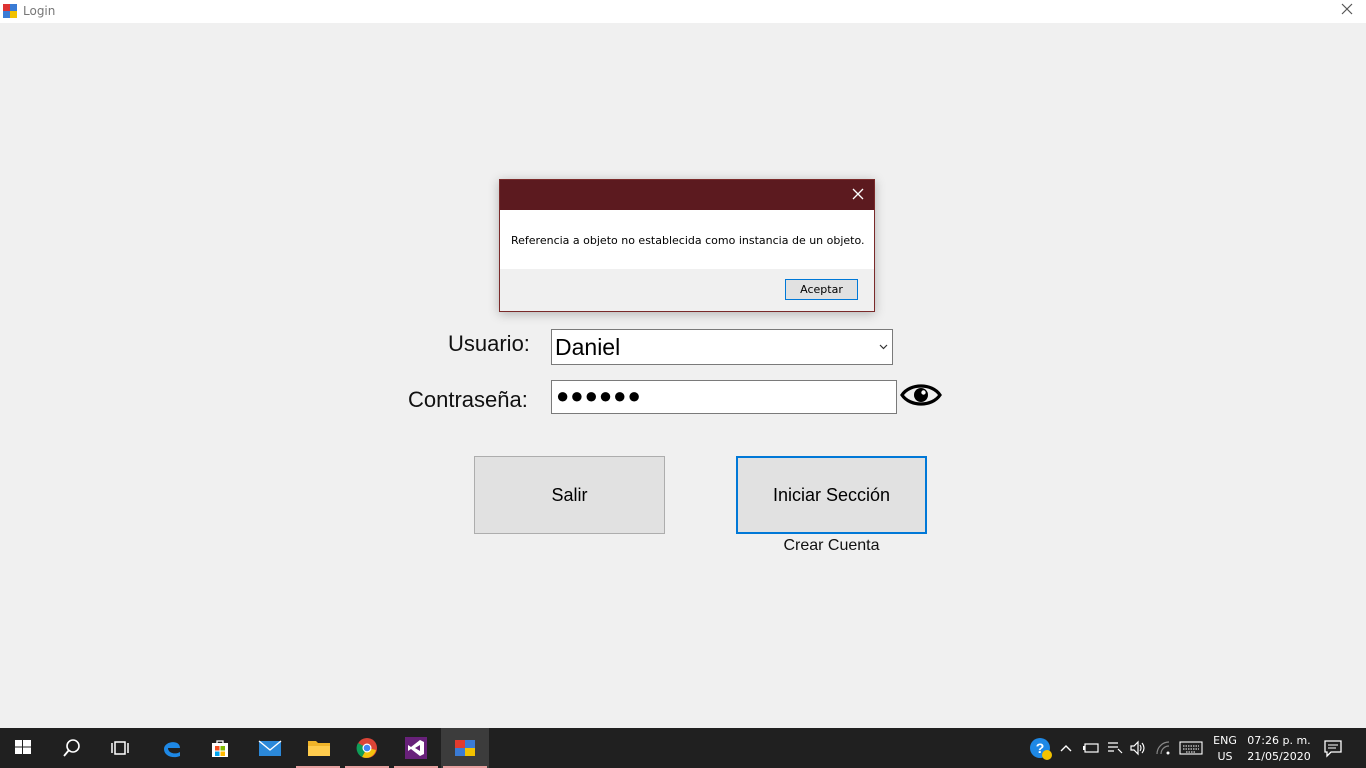 The width and height of the screenshot is (1366, 768). I want to click on eye-icon, so click(921, 395).